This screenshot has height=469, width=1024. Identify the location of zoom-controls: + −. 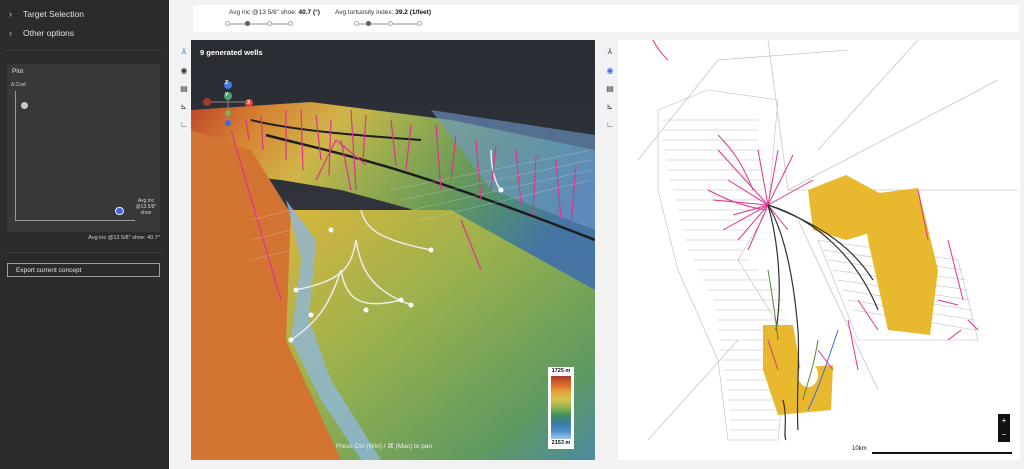
(1004, 428).